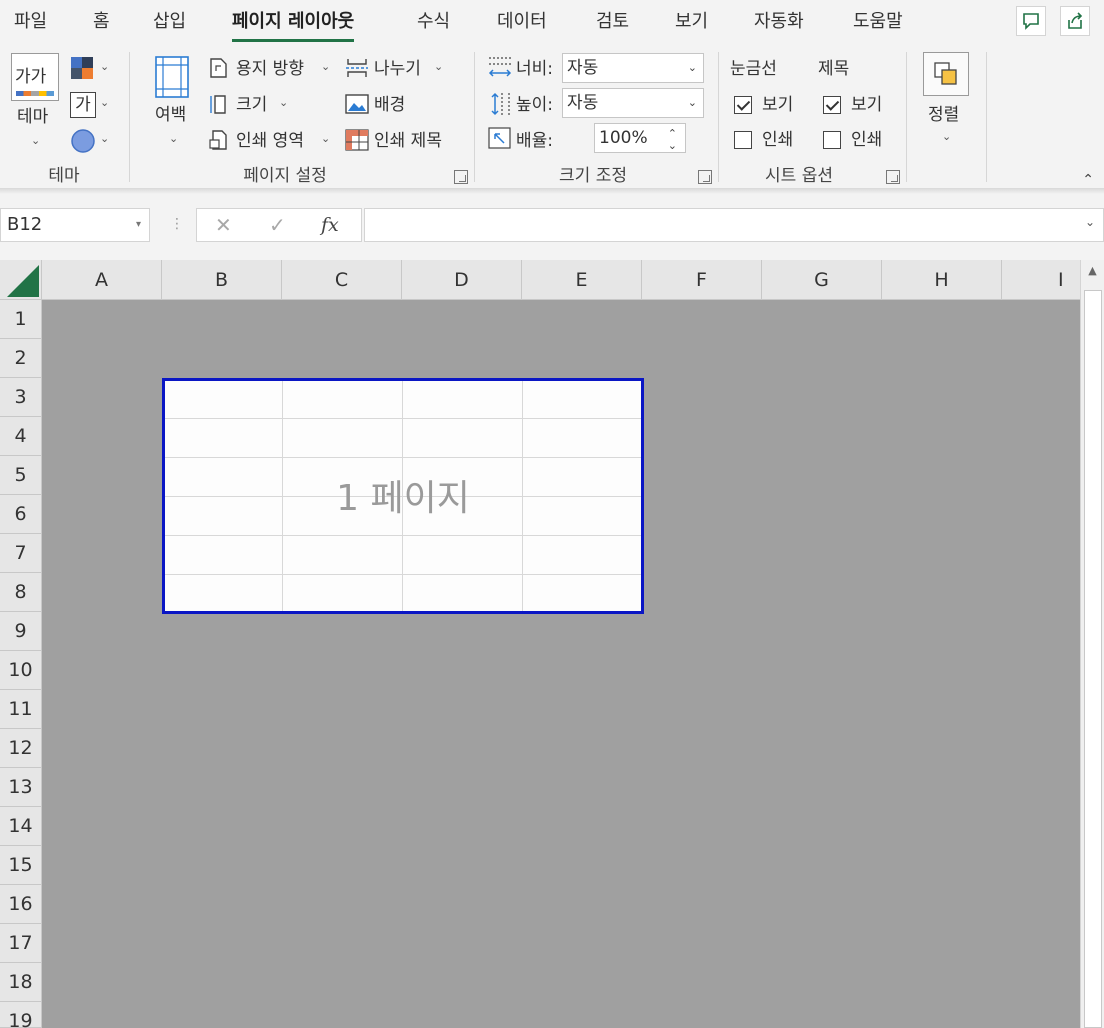 The height and width of the screenshot is (1028, 1104). What do you see at coordinates (270, 141) in the screenshot?
I see `print-area-button: 인쇄 영역` at bounding box center [270, 141].